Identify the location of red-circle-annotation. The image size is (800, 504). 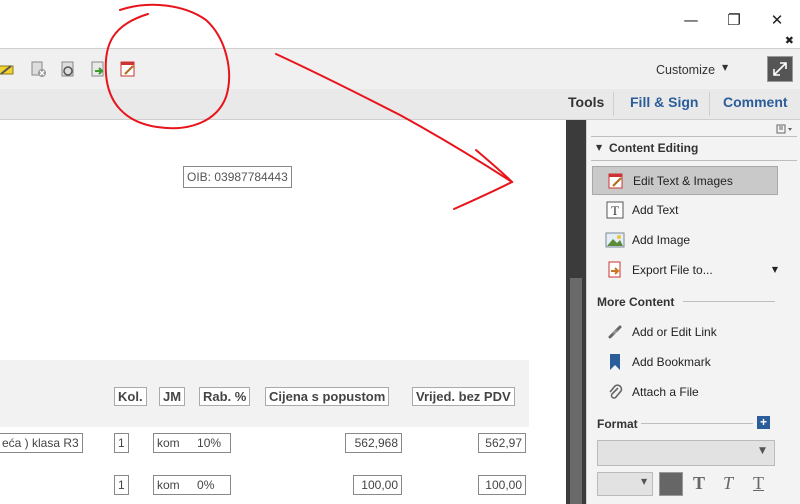
(167, 66).